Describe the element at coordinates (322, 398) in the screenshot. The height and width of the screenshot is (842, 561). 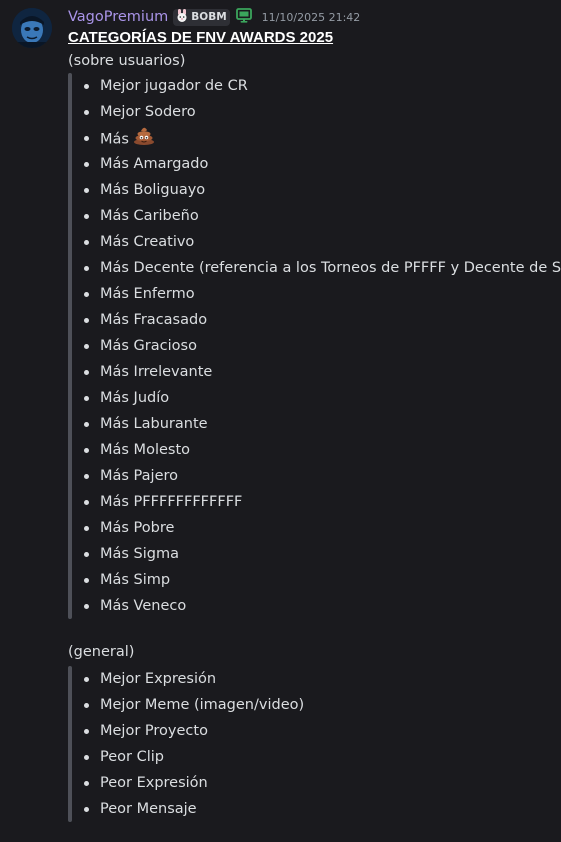
I see `list-item: Más Judío` at that location.